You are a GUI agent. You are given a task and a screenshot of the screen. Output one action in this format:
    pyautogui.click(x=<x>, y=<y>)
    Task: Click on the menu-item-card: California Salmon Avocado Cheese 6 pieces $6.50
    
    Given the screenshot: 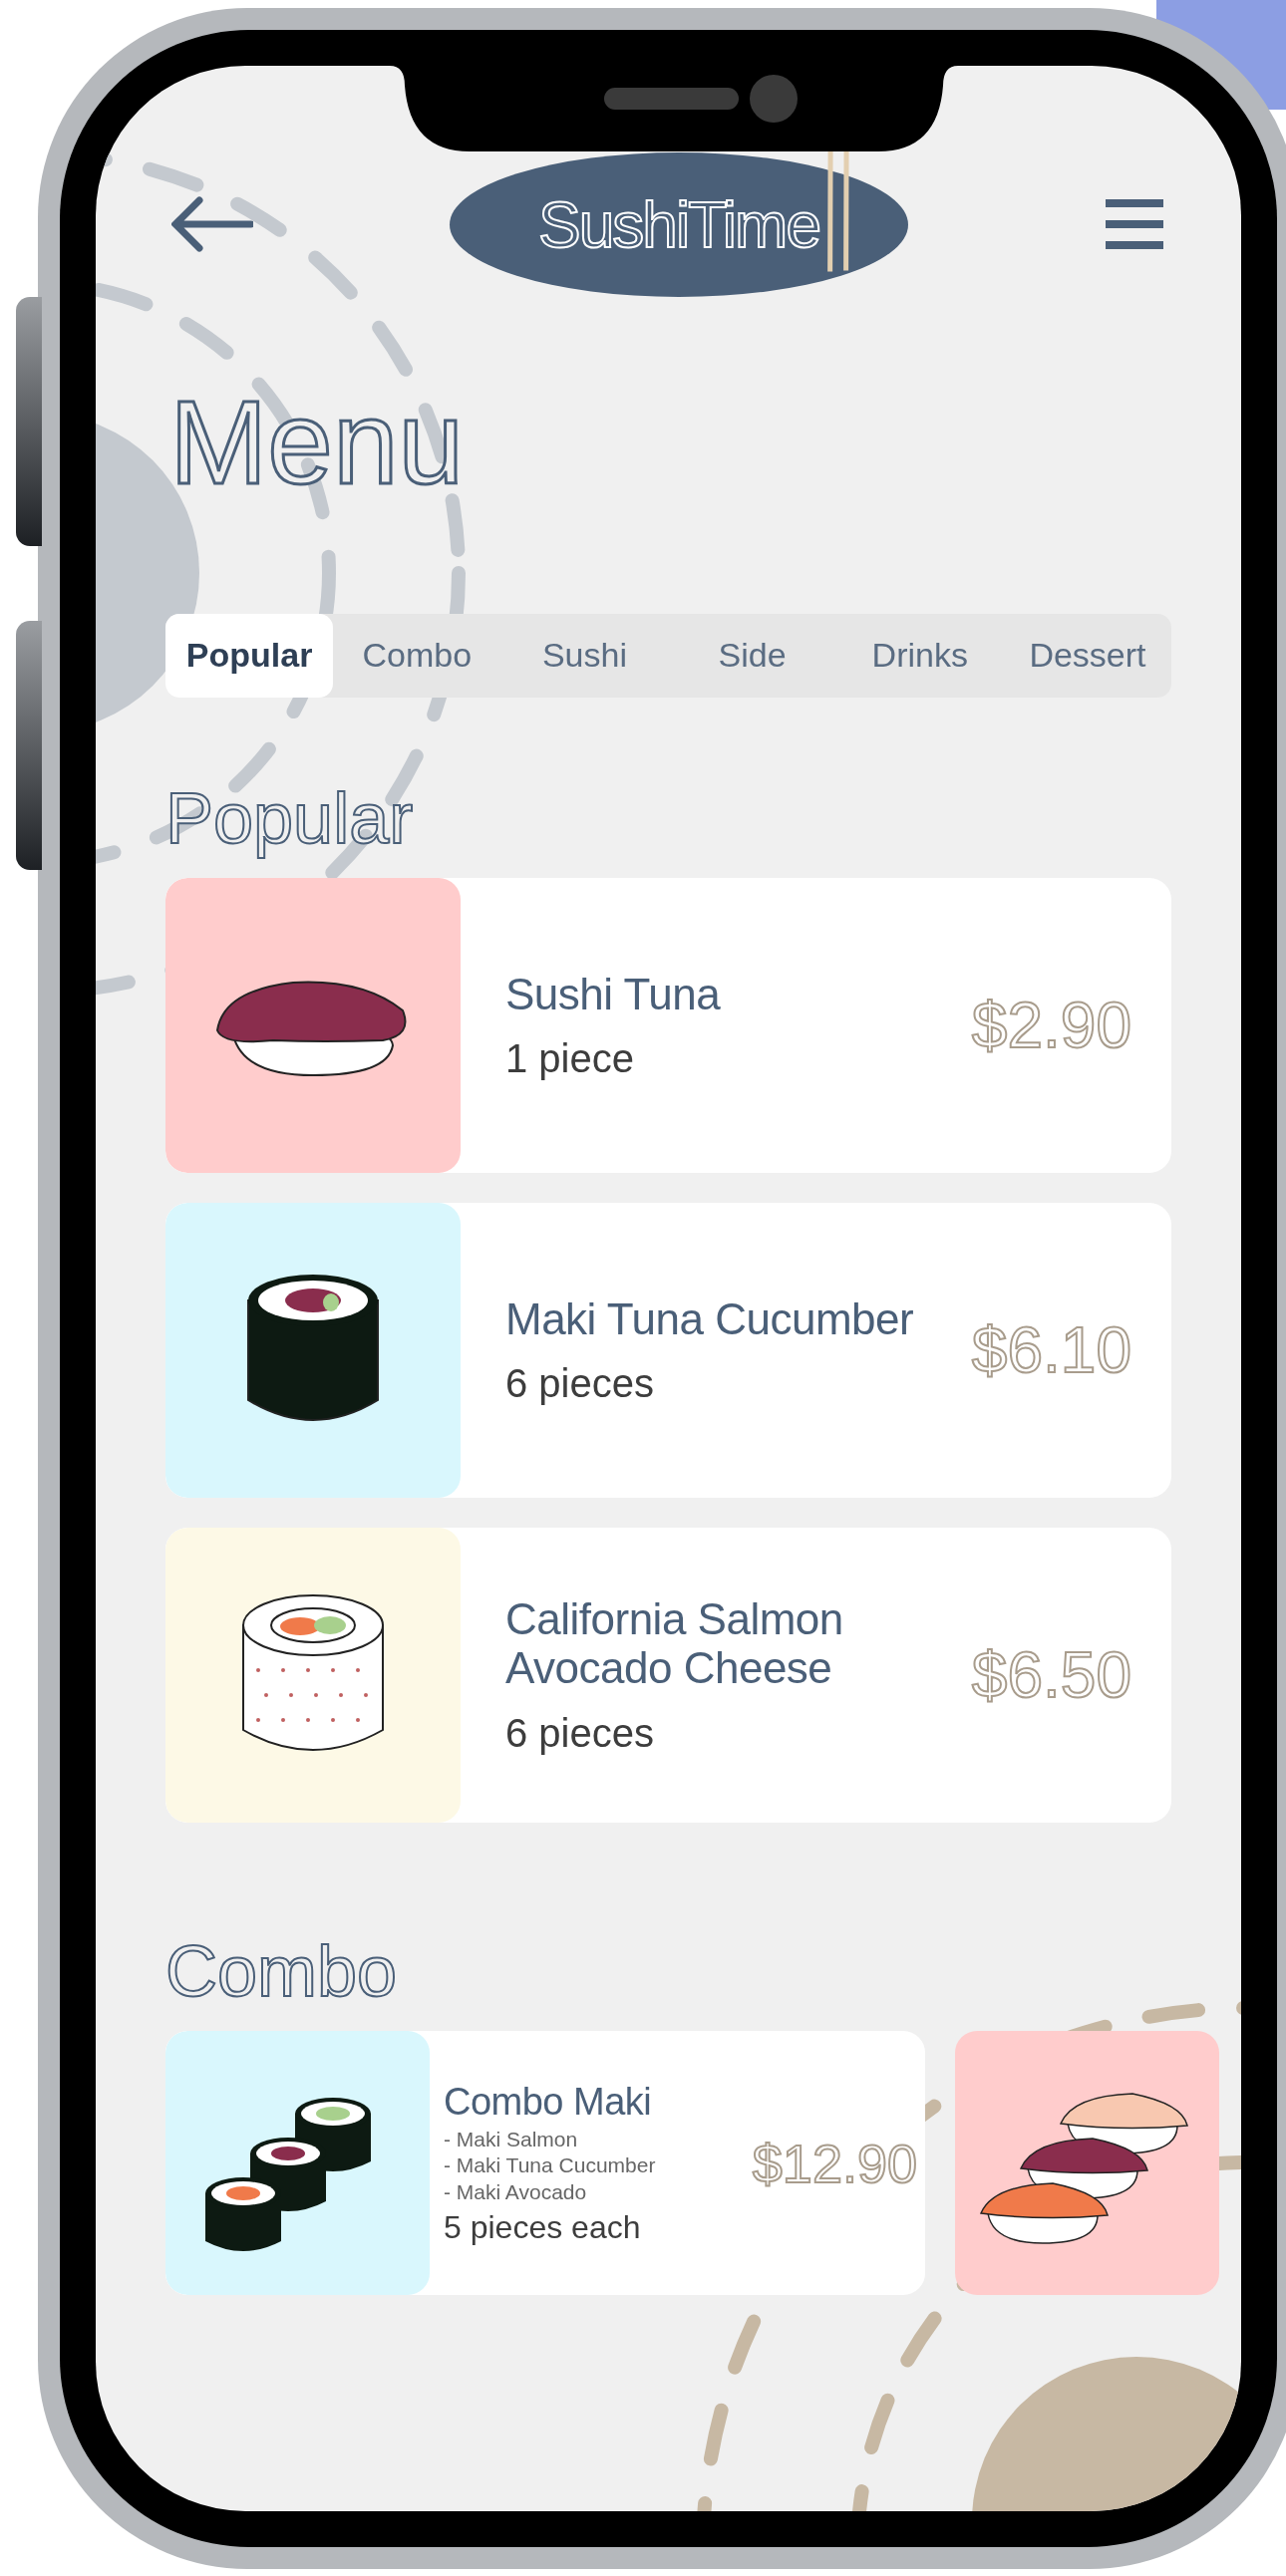 What is the action you would take?
    pyautogui.click(x=668, y=1675)
    